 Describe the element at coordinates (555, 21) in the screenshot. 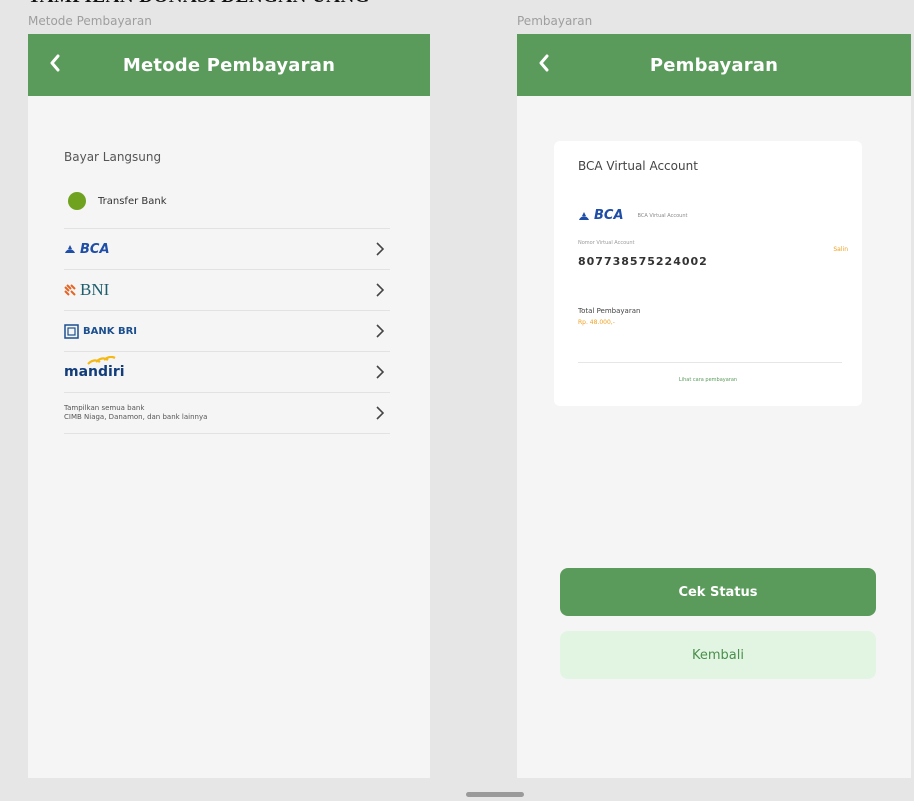

I see `frame-label-pembayaran: Pembayaran` at that location.